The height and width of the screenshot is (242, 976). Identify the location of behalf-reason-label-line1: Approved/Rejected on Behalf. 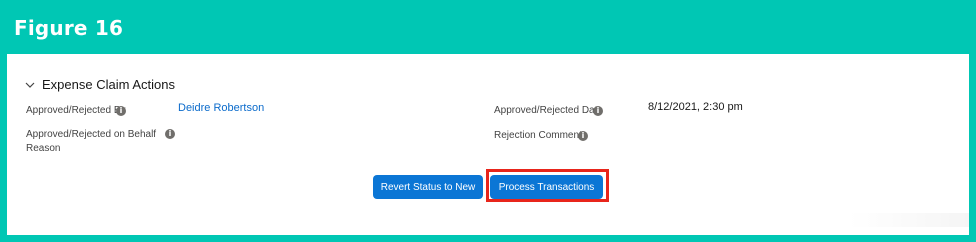
(91, 134).